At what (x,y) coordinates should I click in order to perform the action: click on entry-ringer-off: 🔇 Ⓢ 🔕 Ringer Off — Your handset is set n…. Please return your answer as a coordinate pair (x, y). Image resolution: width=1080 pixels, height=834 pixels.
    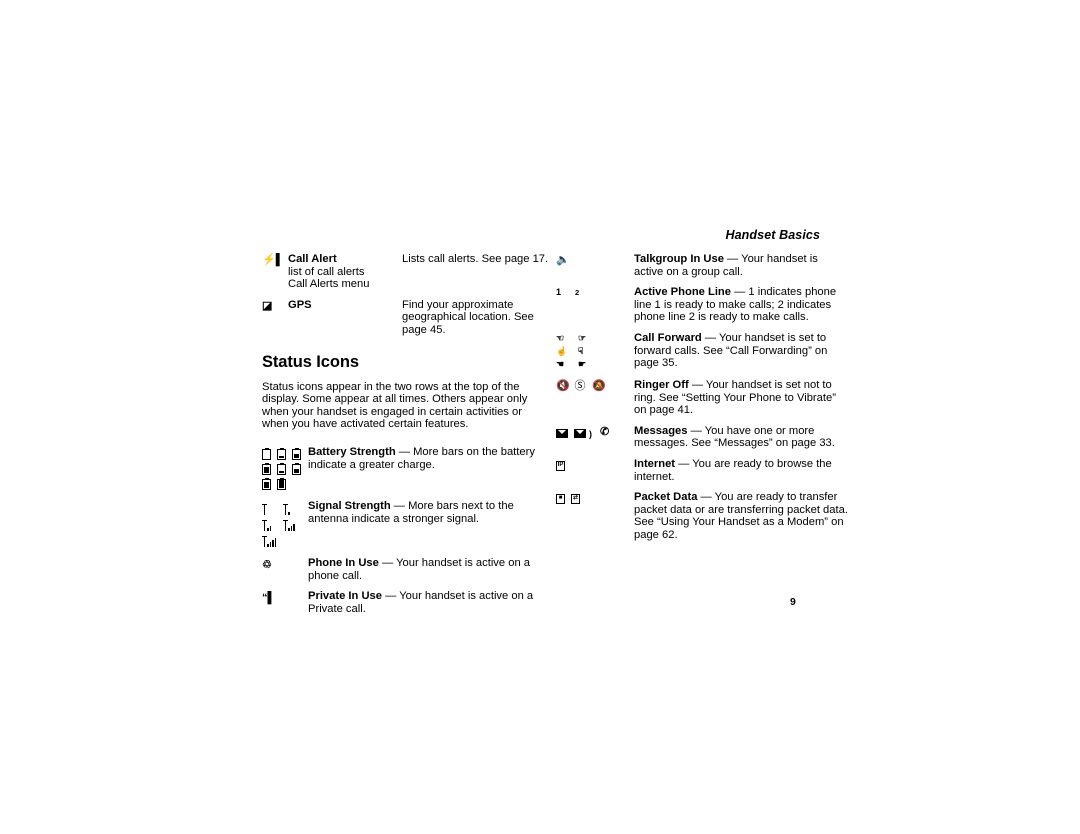
    Looking at the image, I should click on (702, 398).